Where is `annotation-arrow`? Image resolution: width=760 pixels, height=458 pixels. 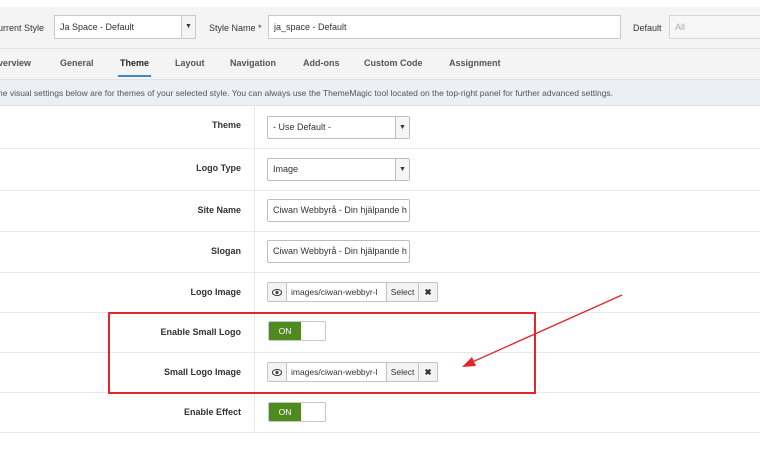
annotation-arrow is located at coordinates (542, 330).